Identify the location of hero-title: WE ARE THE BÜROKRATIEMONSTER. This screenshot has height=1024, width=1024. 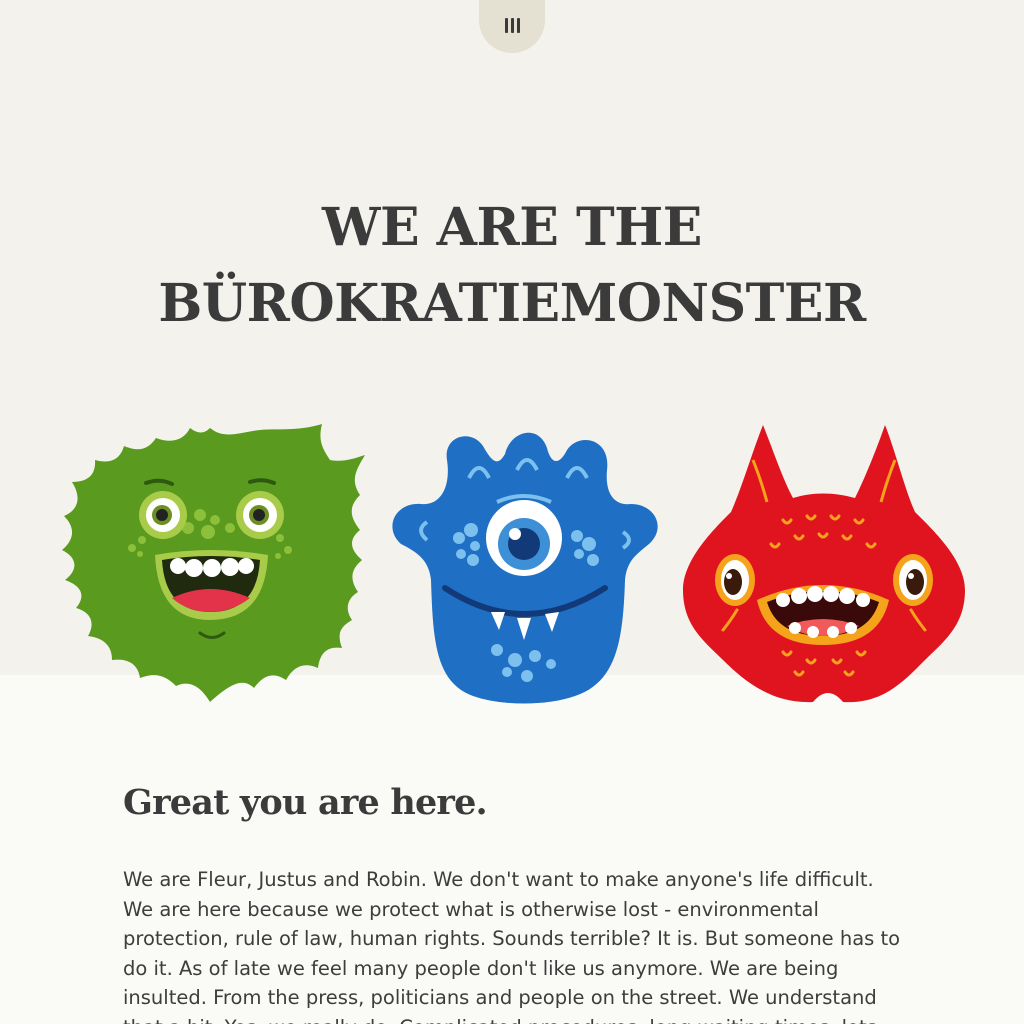
(512, 266).